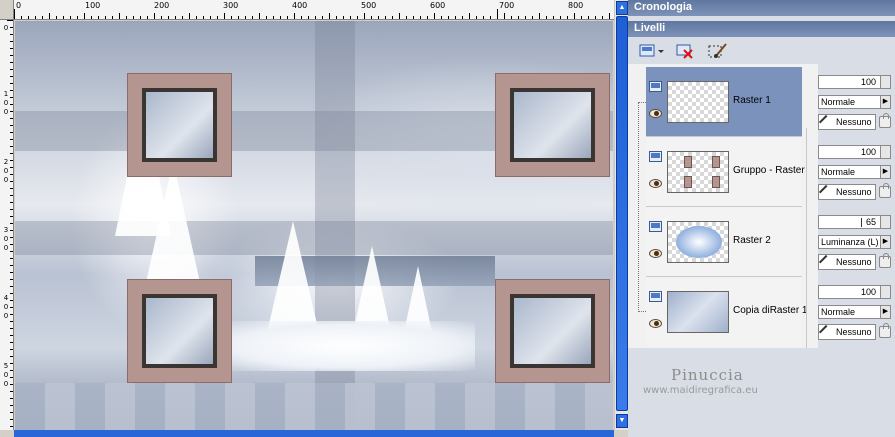  I want to click on ruler-label: 300, so click(231, 5).